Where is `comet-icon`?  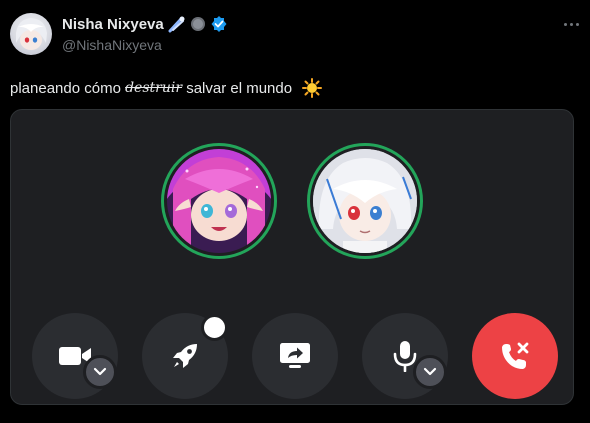
comet-icon is located at coordinates (176, 24).